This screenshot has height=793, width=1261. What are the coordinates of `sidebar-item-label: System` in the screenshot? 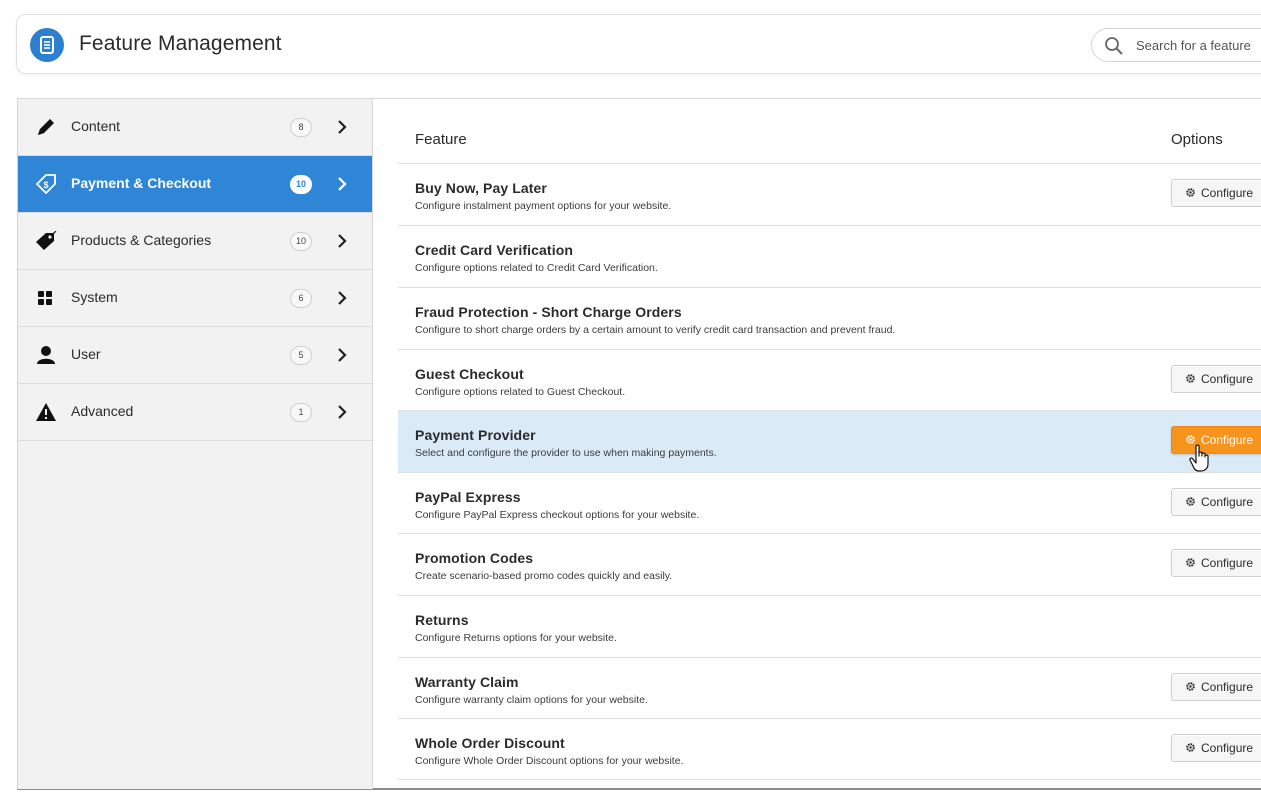 It's located at (94, 297).